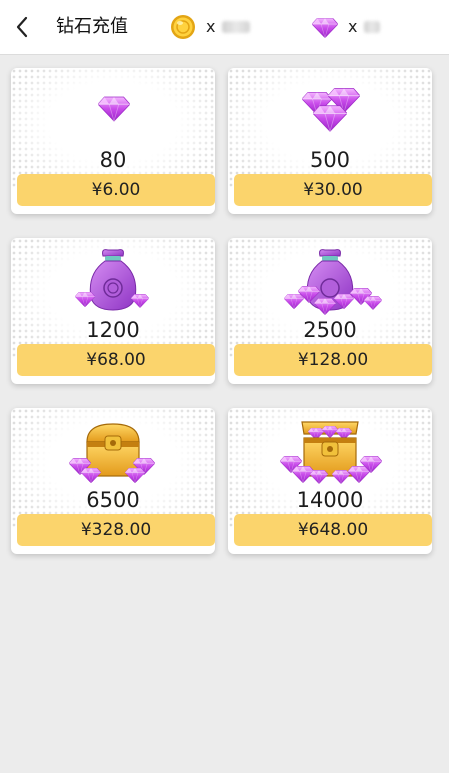  I want to click on price-button: ¥6.00, so click(116, 190).